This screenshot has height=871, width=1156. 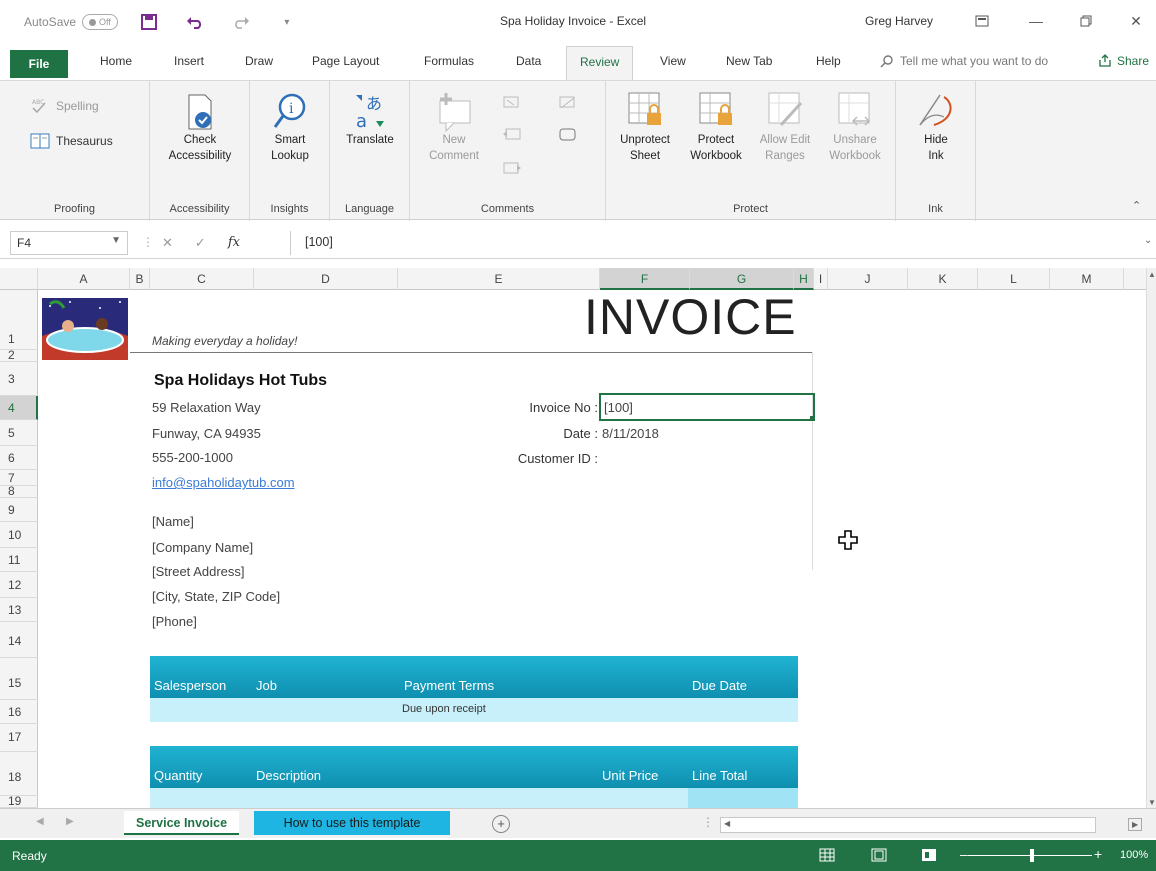 What do you see at coordinates (645, 126) in the screenshot?
I see `unprotect-sheet-button: Unprotect Sheet` at bounding box center [645, 126].